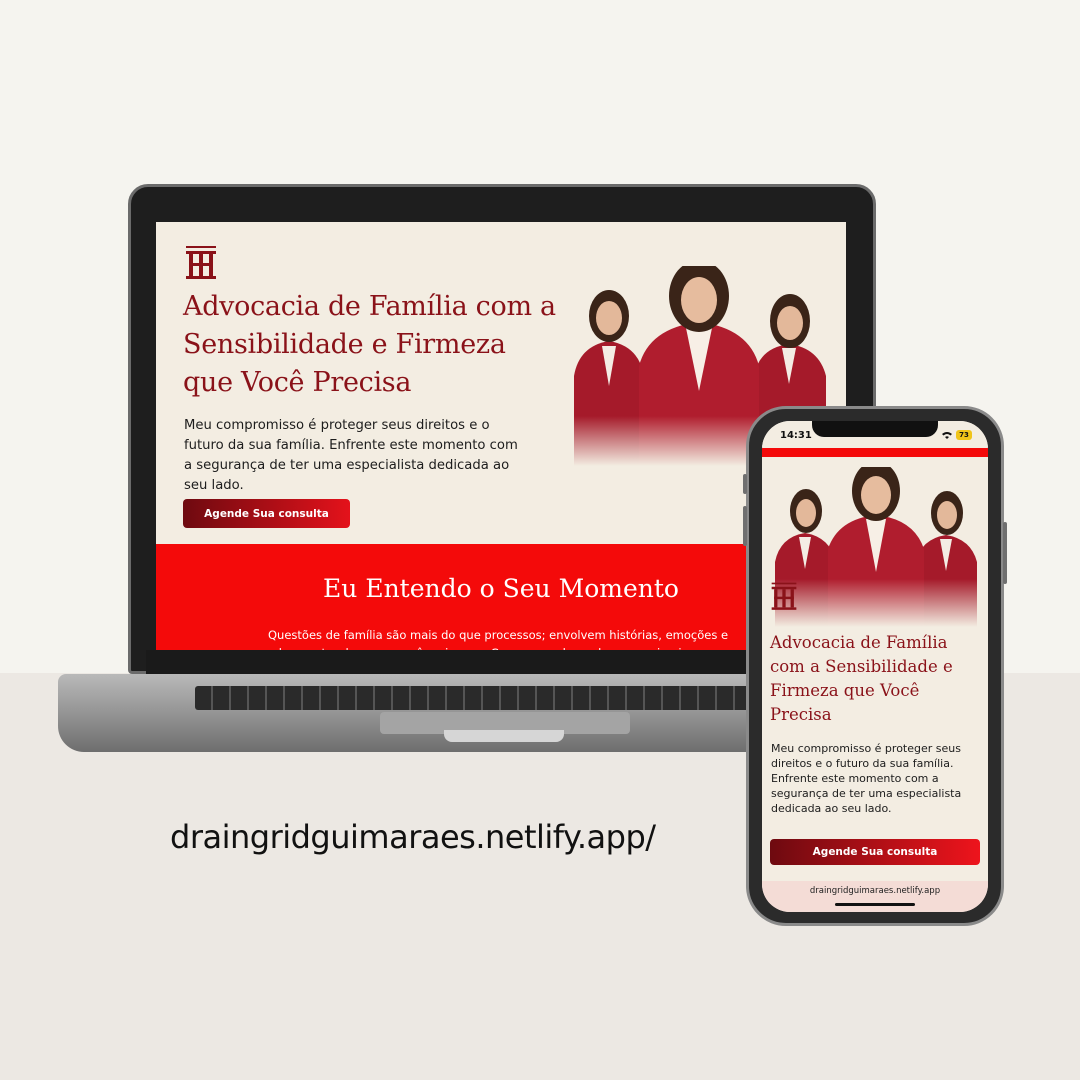 This screenshot has width=1080, height=1080. What do you see at coordinates (796, 435) in the screenshot?
I see `status-time: 14:31` at bounding box center [796, 435].